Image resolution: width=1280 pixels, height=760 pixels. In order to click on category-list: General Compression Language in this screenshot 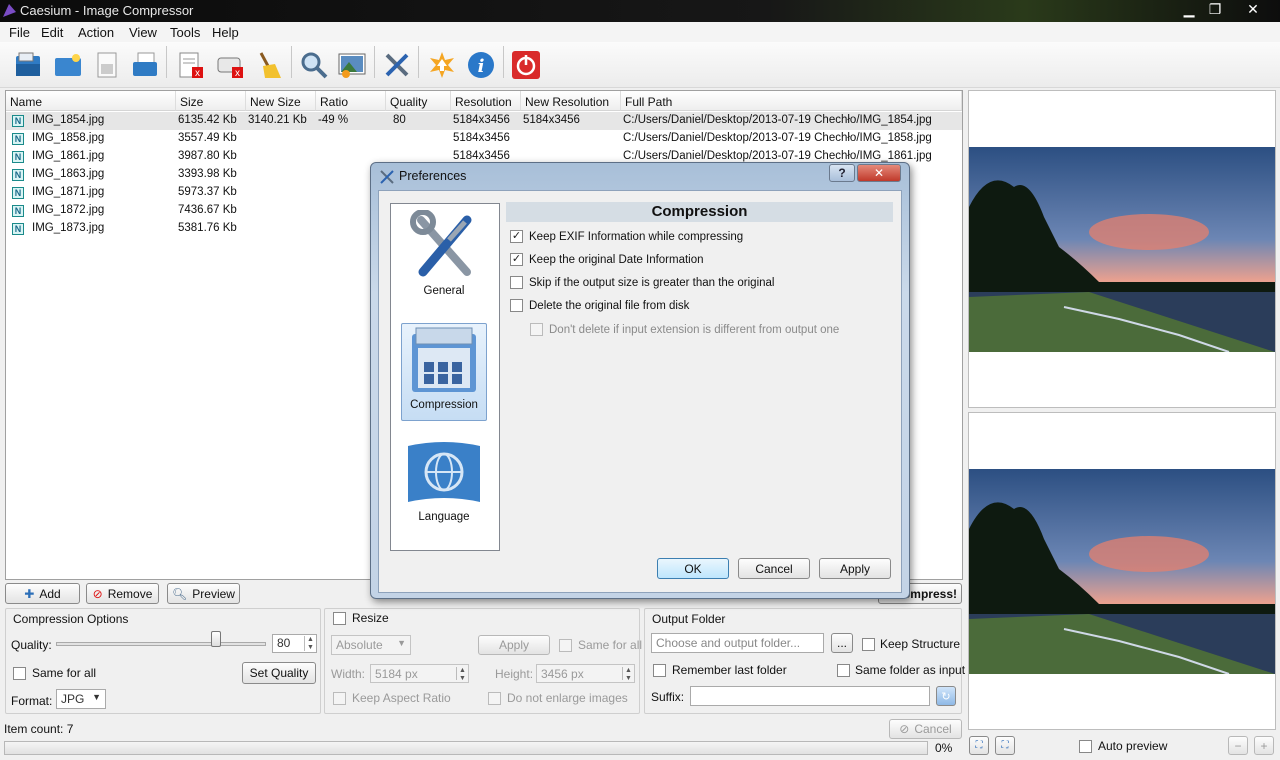, I will do `click(445, 377)`.